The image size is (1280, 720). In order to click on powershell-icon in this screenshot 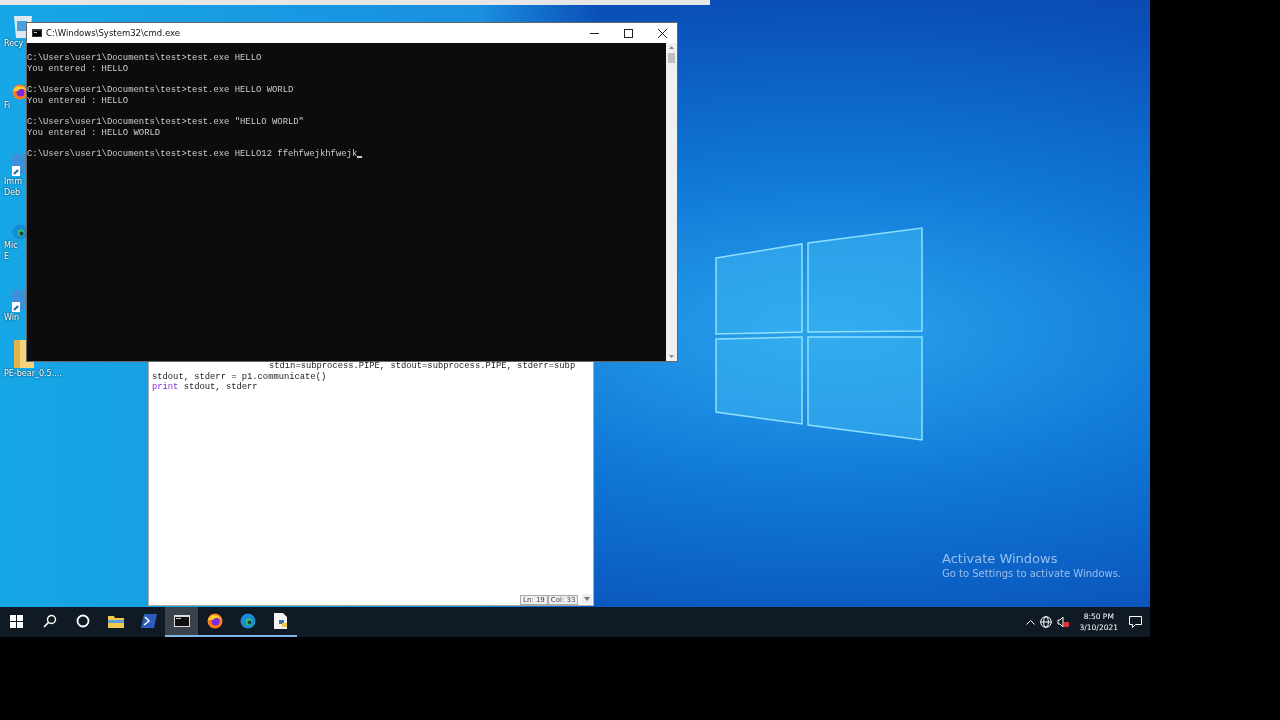, I will do `click(148, 621)`.